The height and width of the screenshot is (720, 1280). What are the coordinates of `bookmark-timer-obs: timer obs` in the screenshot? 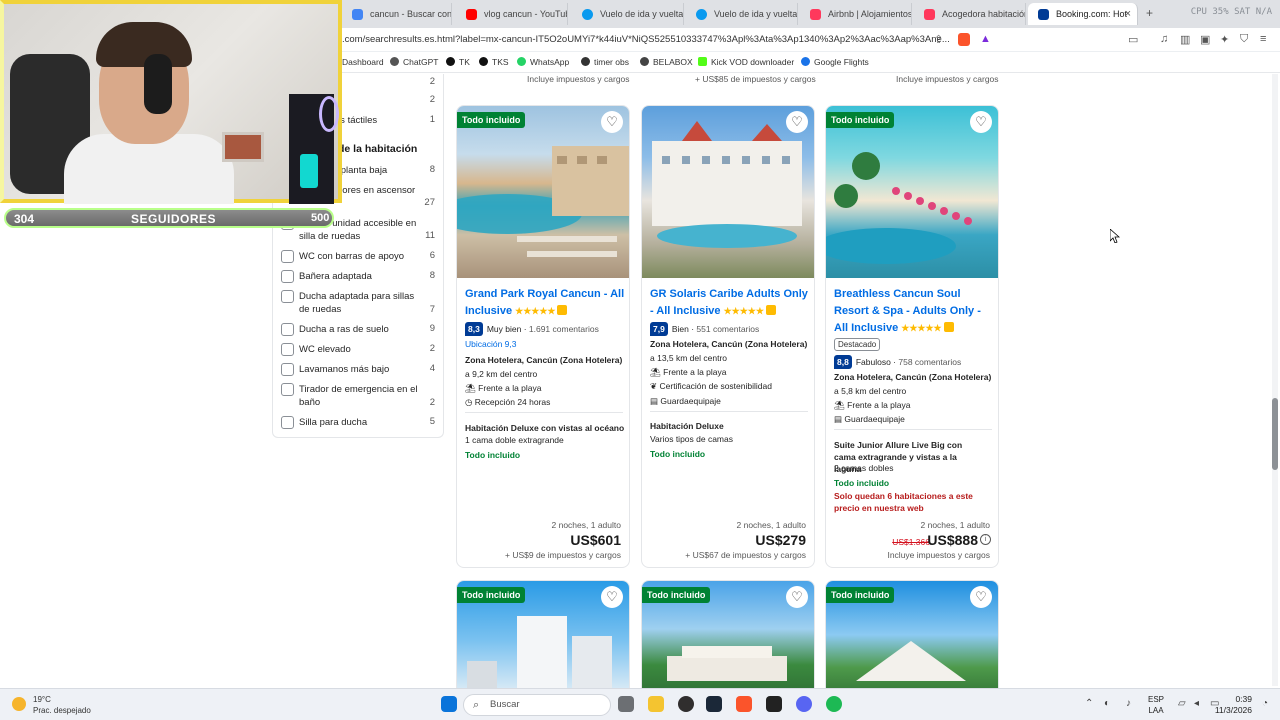 It's located at (605, 62).